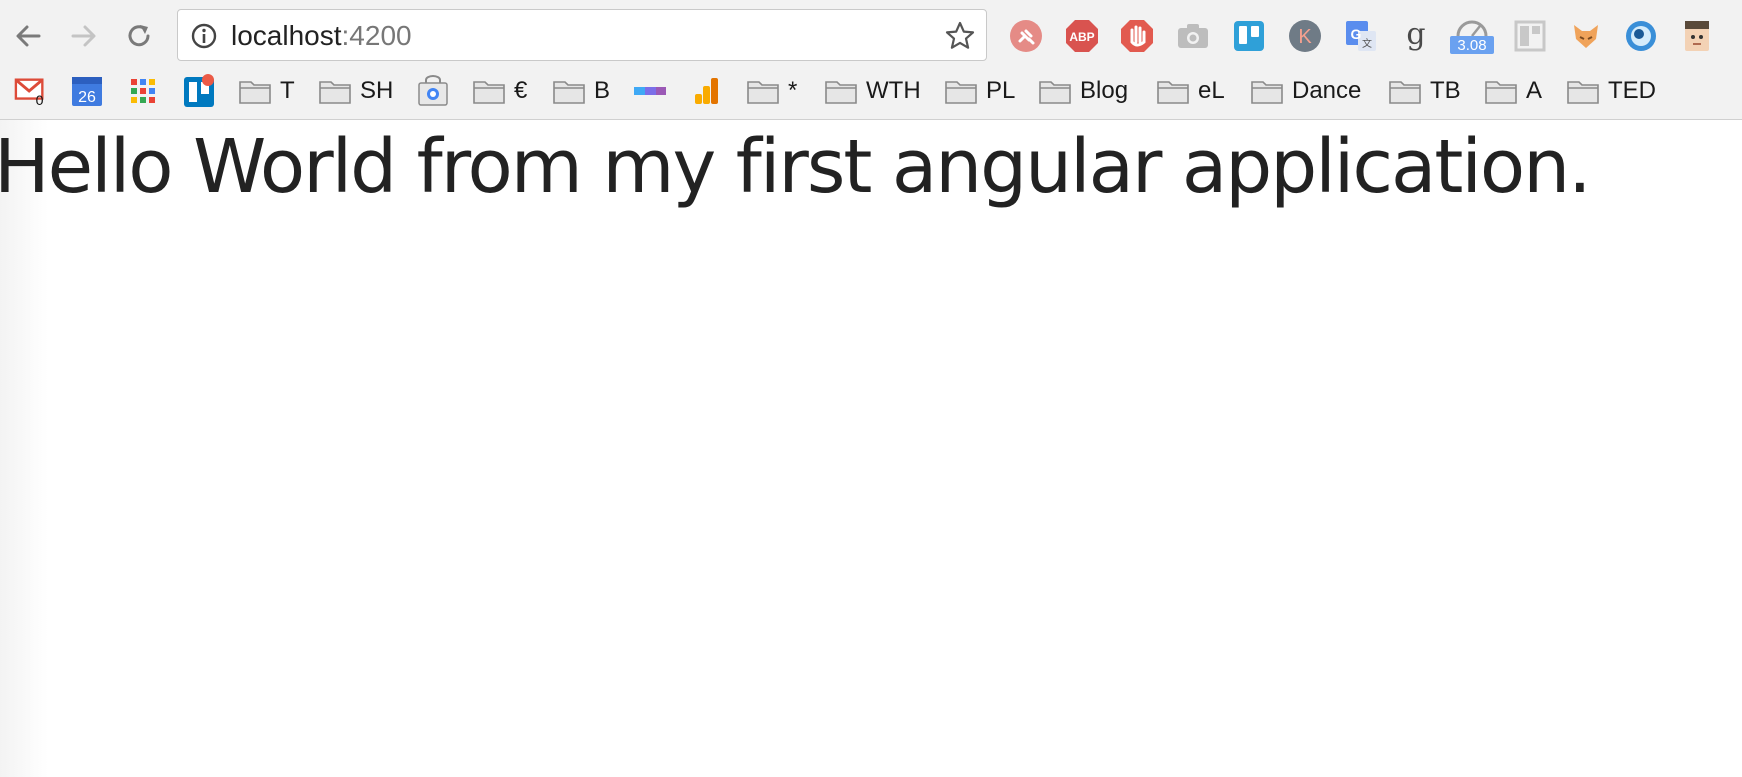 The height and width of the screenshot is (777, 1742). Describe the element at coordinates (1211, 90) in the screenshot. I see `bookmark-label: eL` at that location.